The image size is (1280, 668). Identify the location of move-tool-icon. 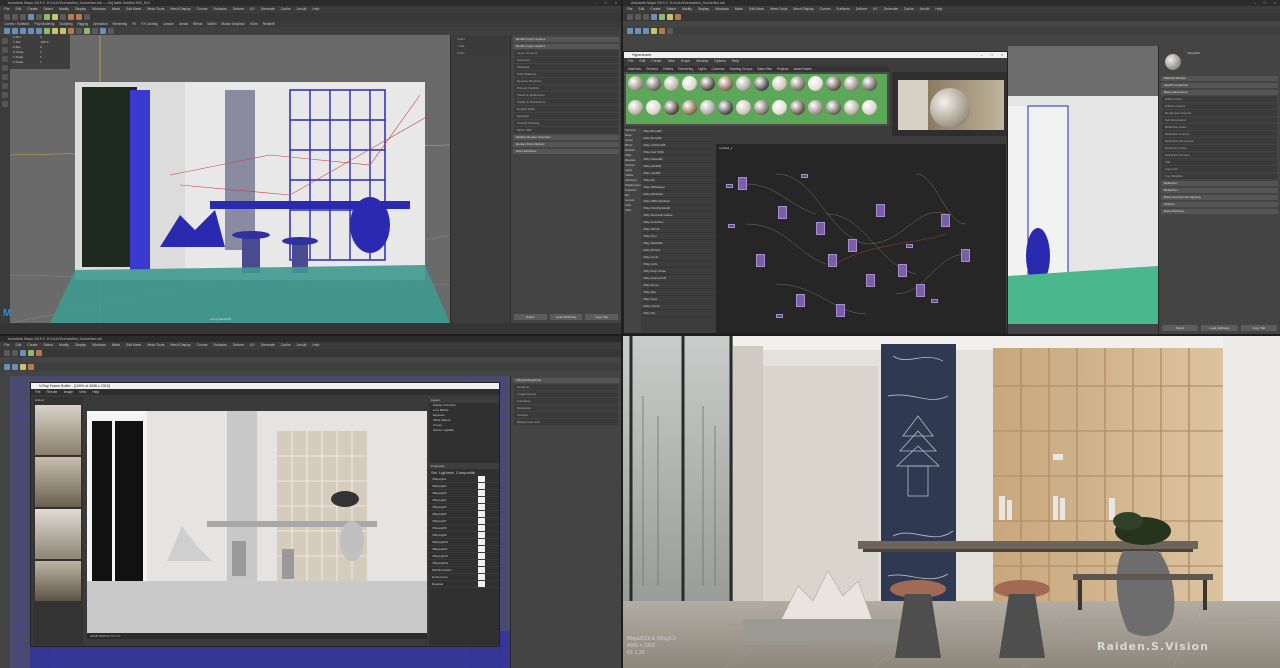
(5, 68).